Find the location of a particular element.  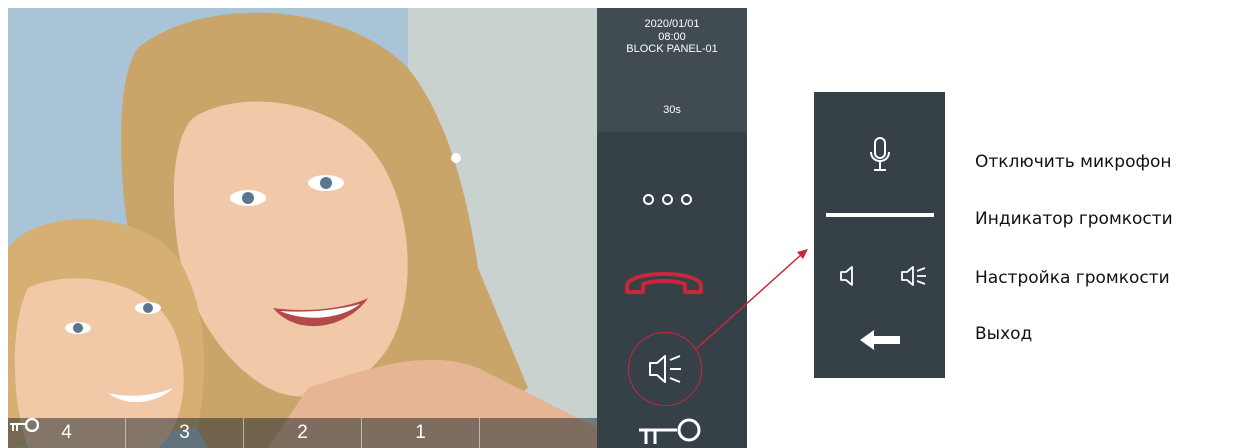

volume-down-icon is located at coordinates (849, 276).